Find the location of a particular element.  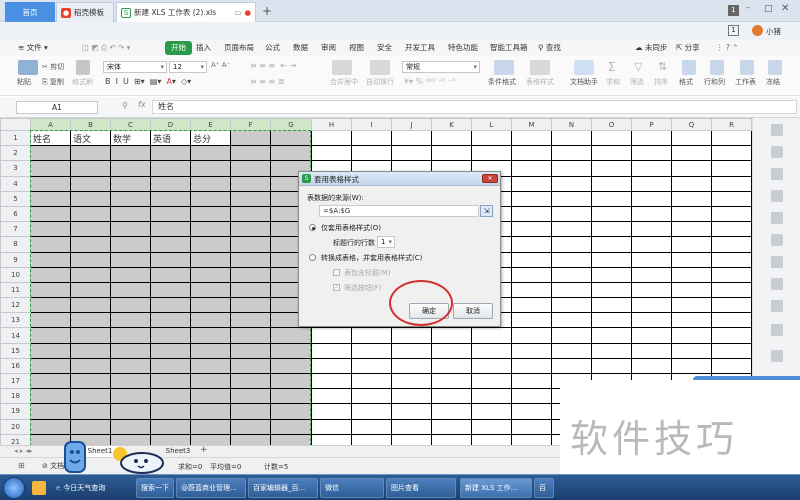

task-more: 百 is located at coordinates (544, 488).